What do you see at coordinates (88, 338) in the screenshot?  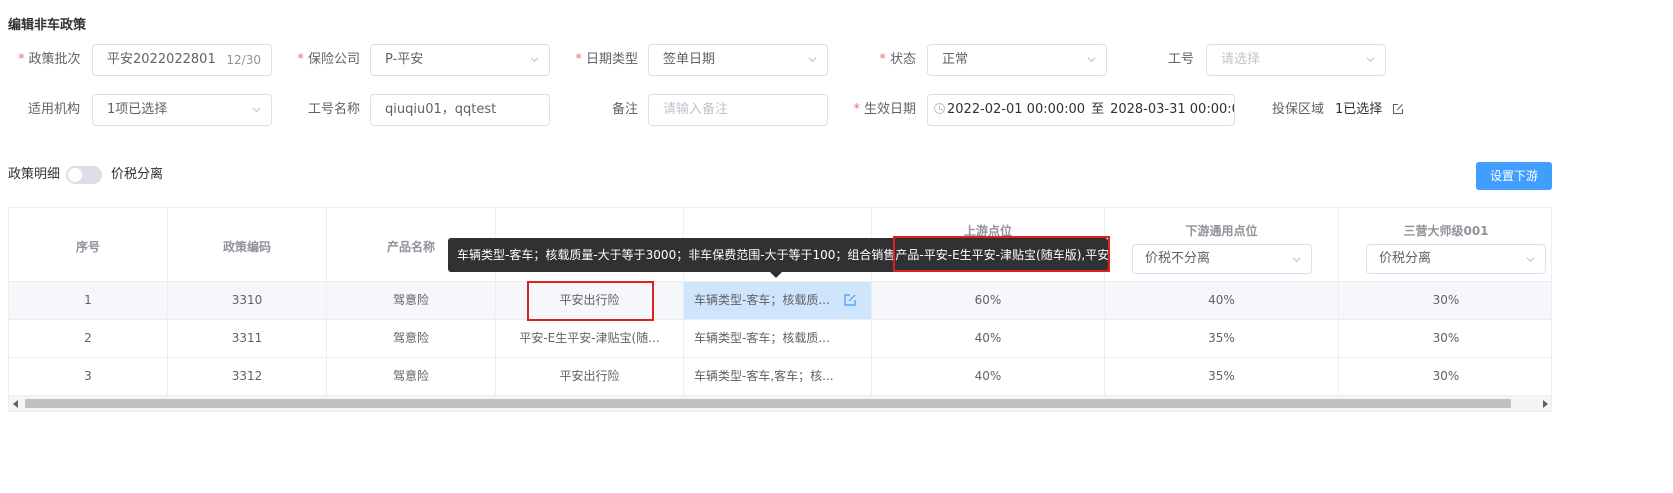 I see `cell-seq: 2` at bounding box center [88, 338].